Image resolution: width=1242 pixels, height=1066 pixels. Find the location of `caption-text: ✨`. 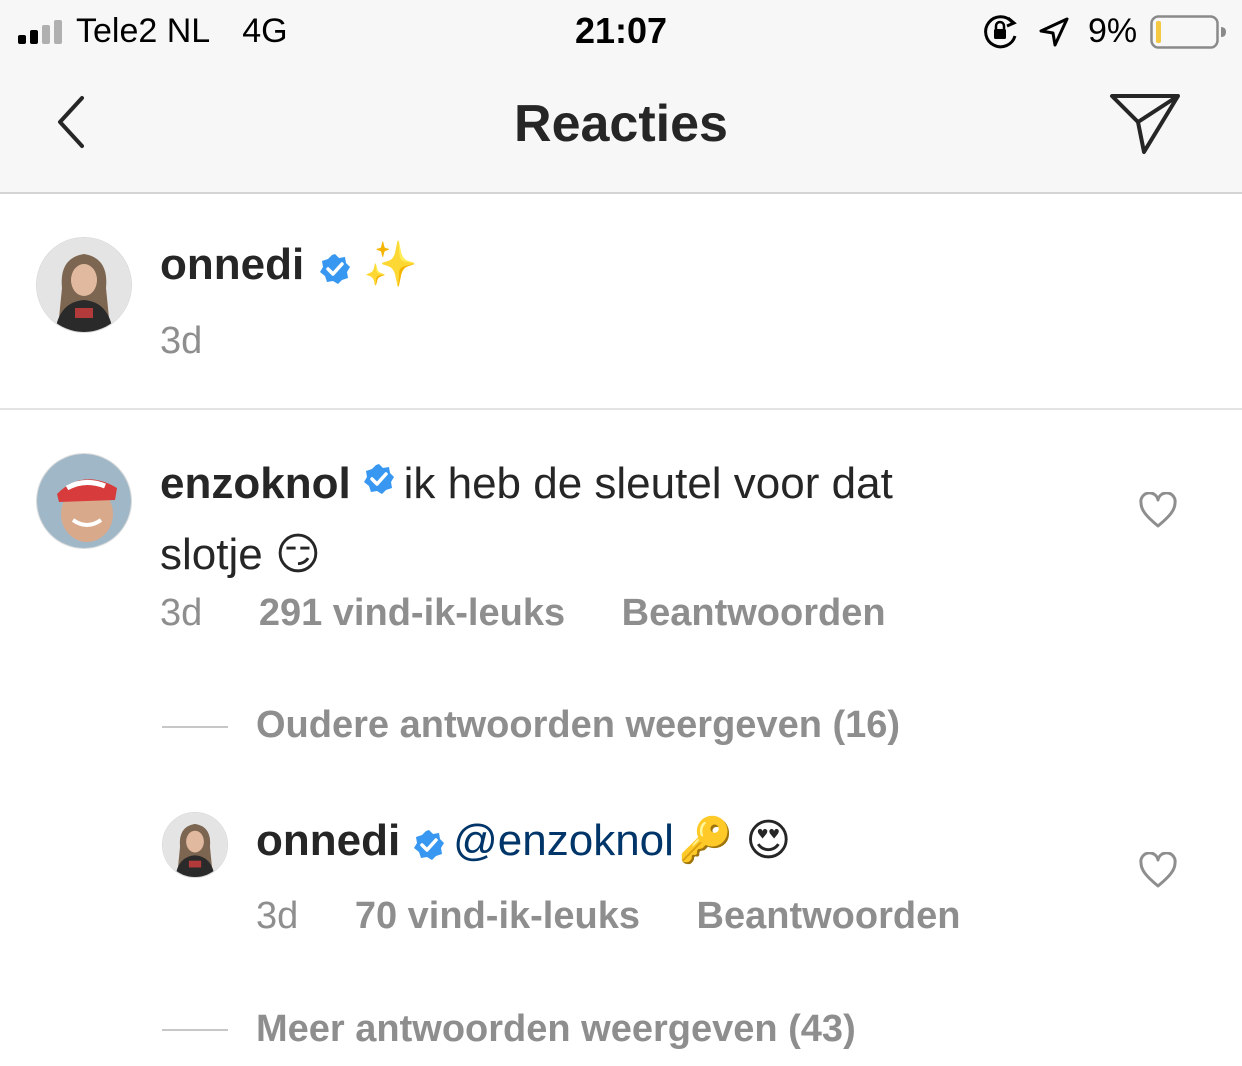

caption-text: ✨ is located at coordinates (390, 264).